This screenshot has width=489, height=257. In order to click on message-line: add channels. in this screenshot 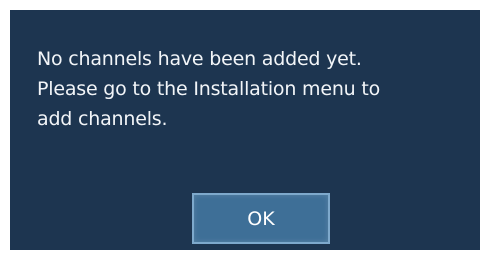, I will do `click(102, 119)`.